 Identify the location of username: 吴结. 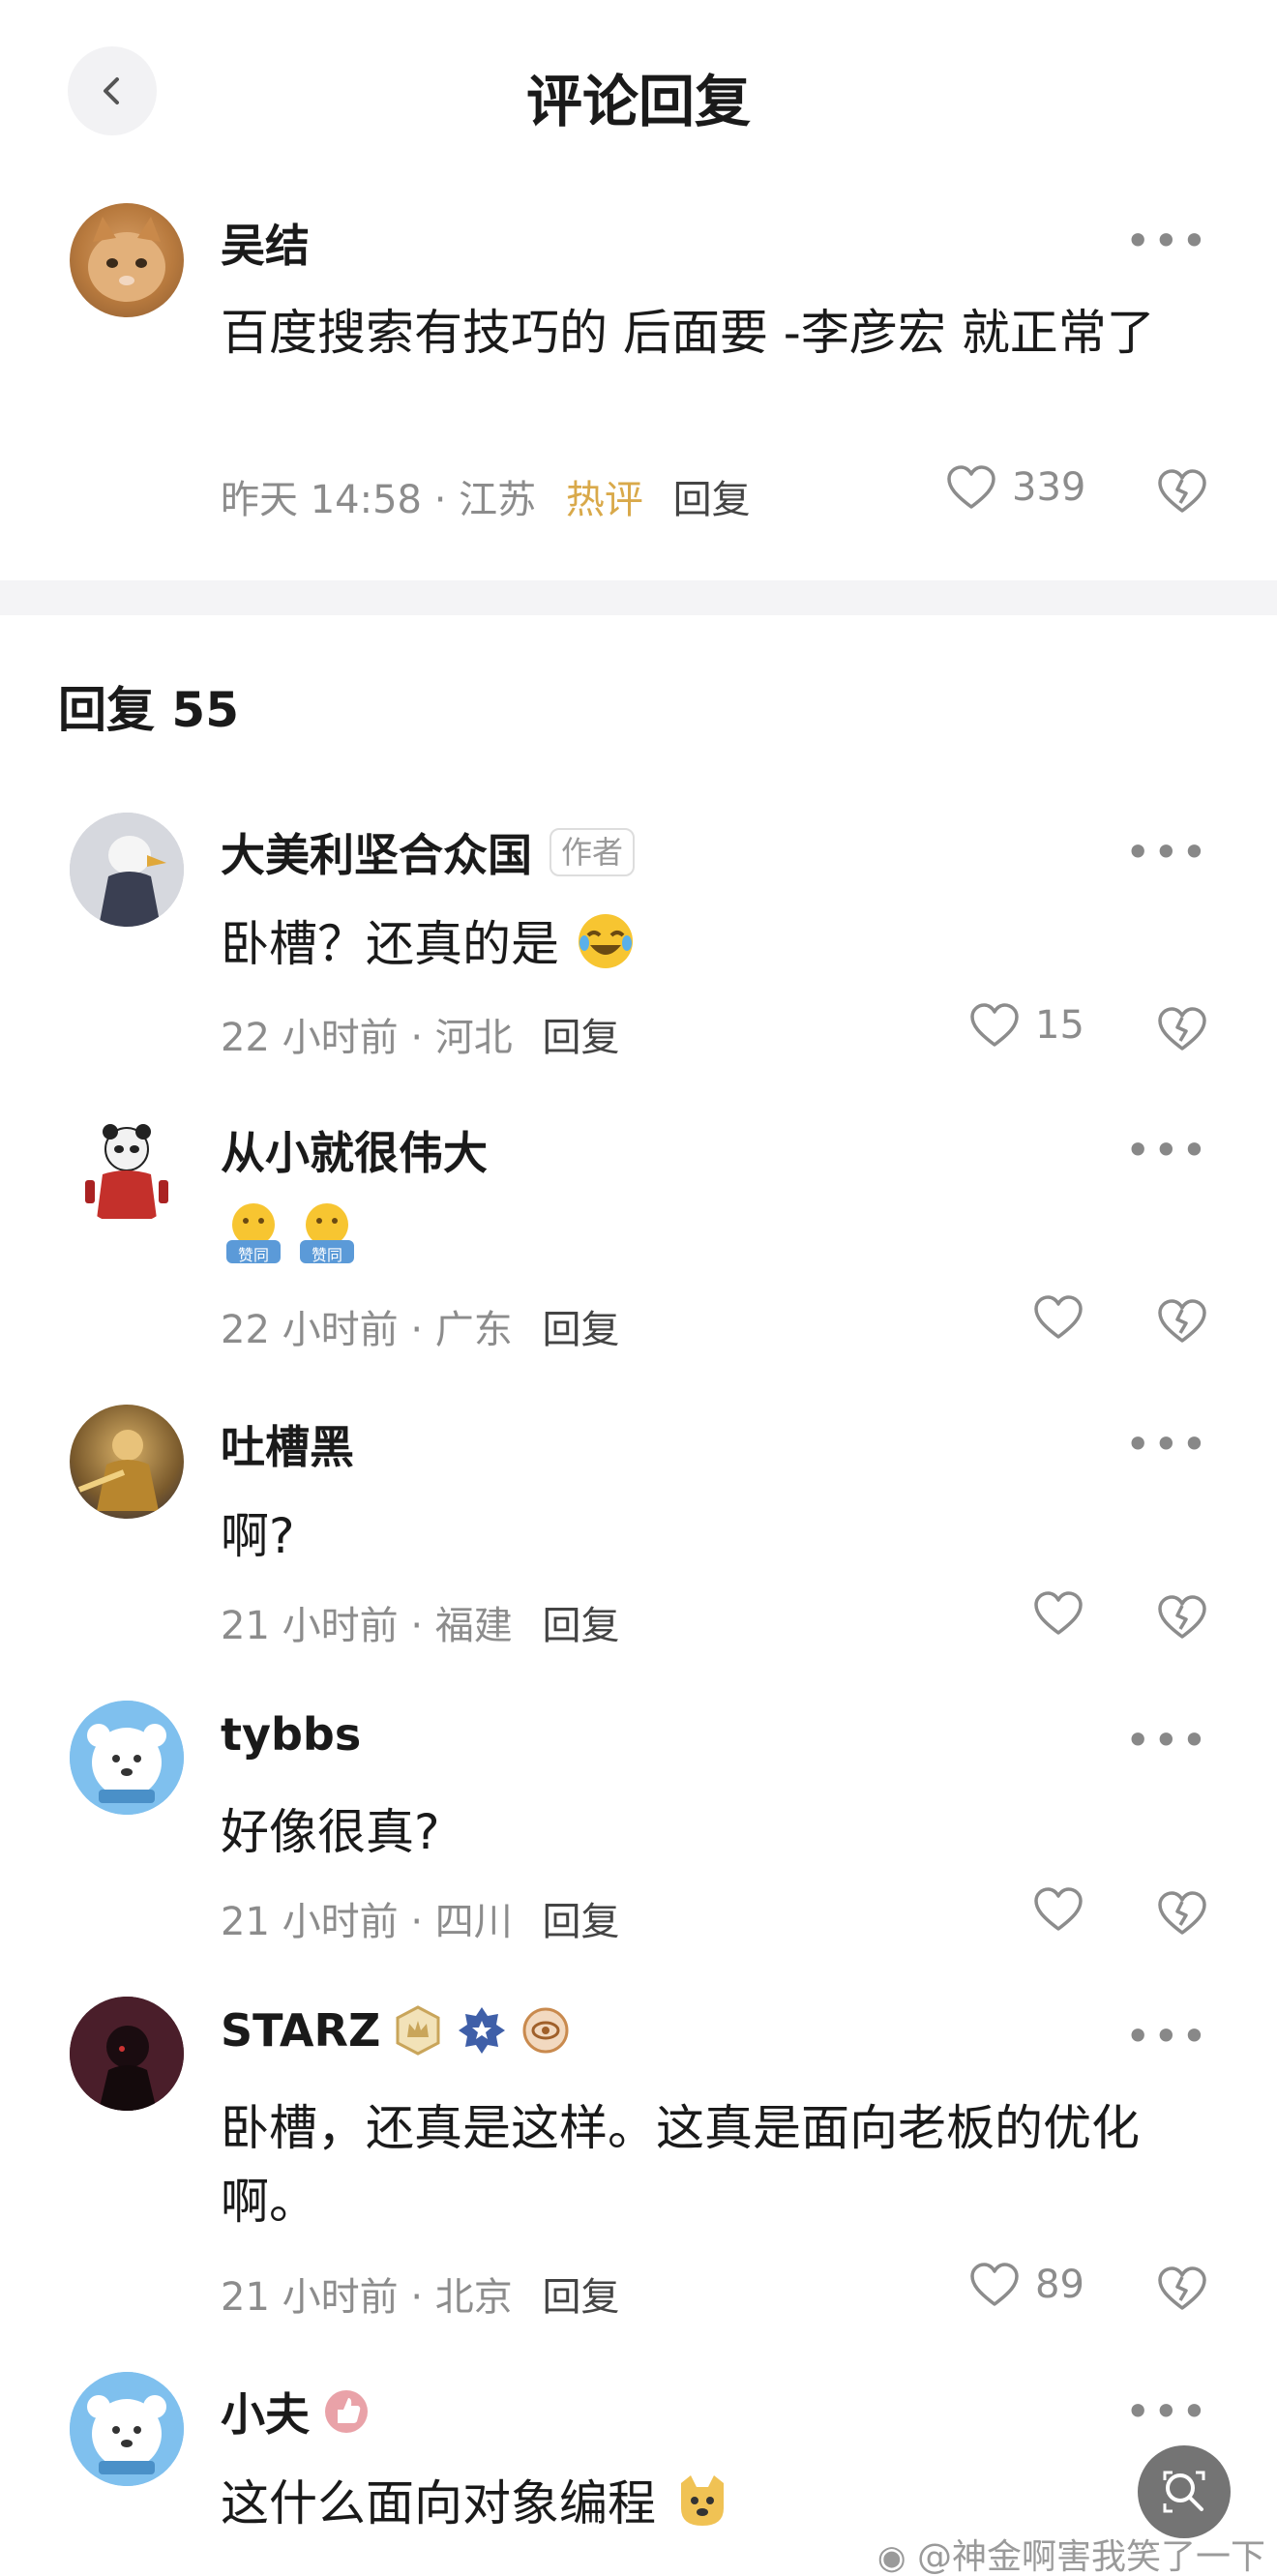
(265, 243).